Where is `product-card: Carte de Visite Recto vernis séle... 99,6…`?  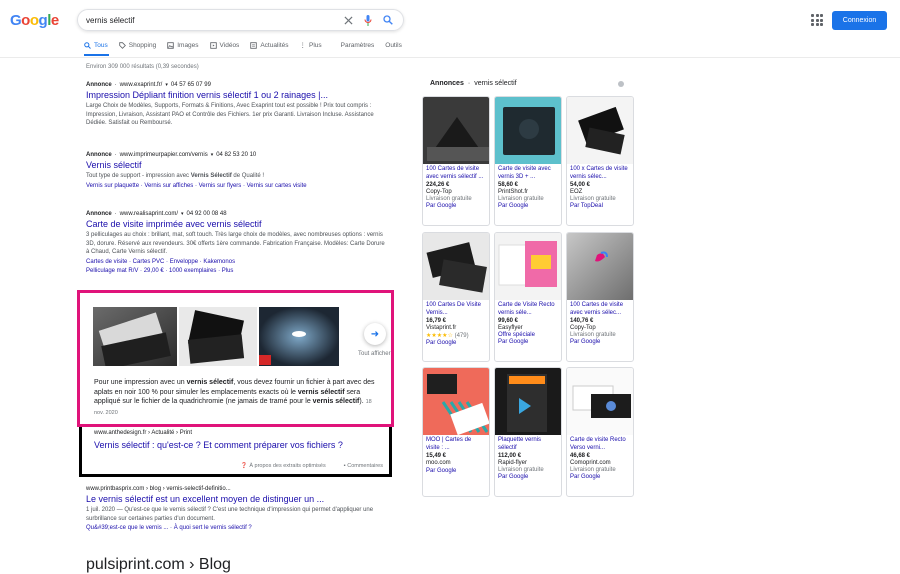
product-card: Carte de Visite Recto vernis séle... 99,6… is located at coordinates (528, 297).